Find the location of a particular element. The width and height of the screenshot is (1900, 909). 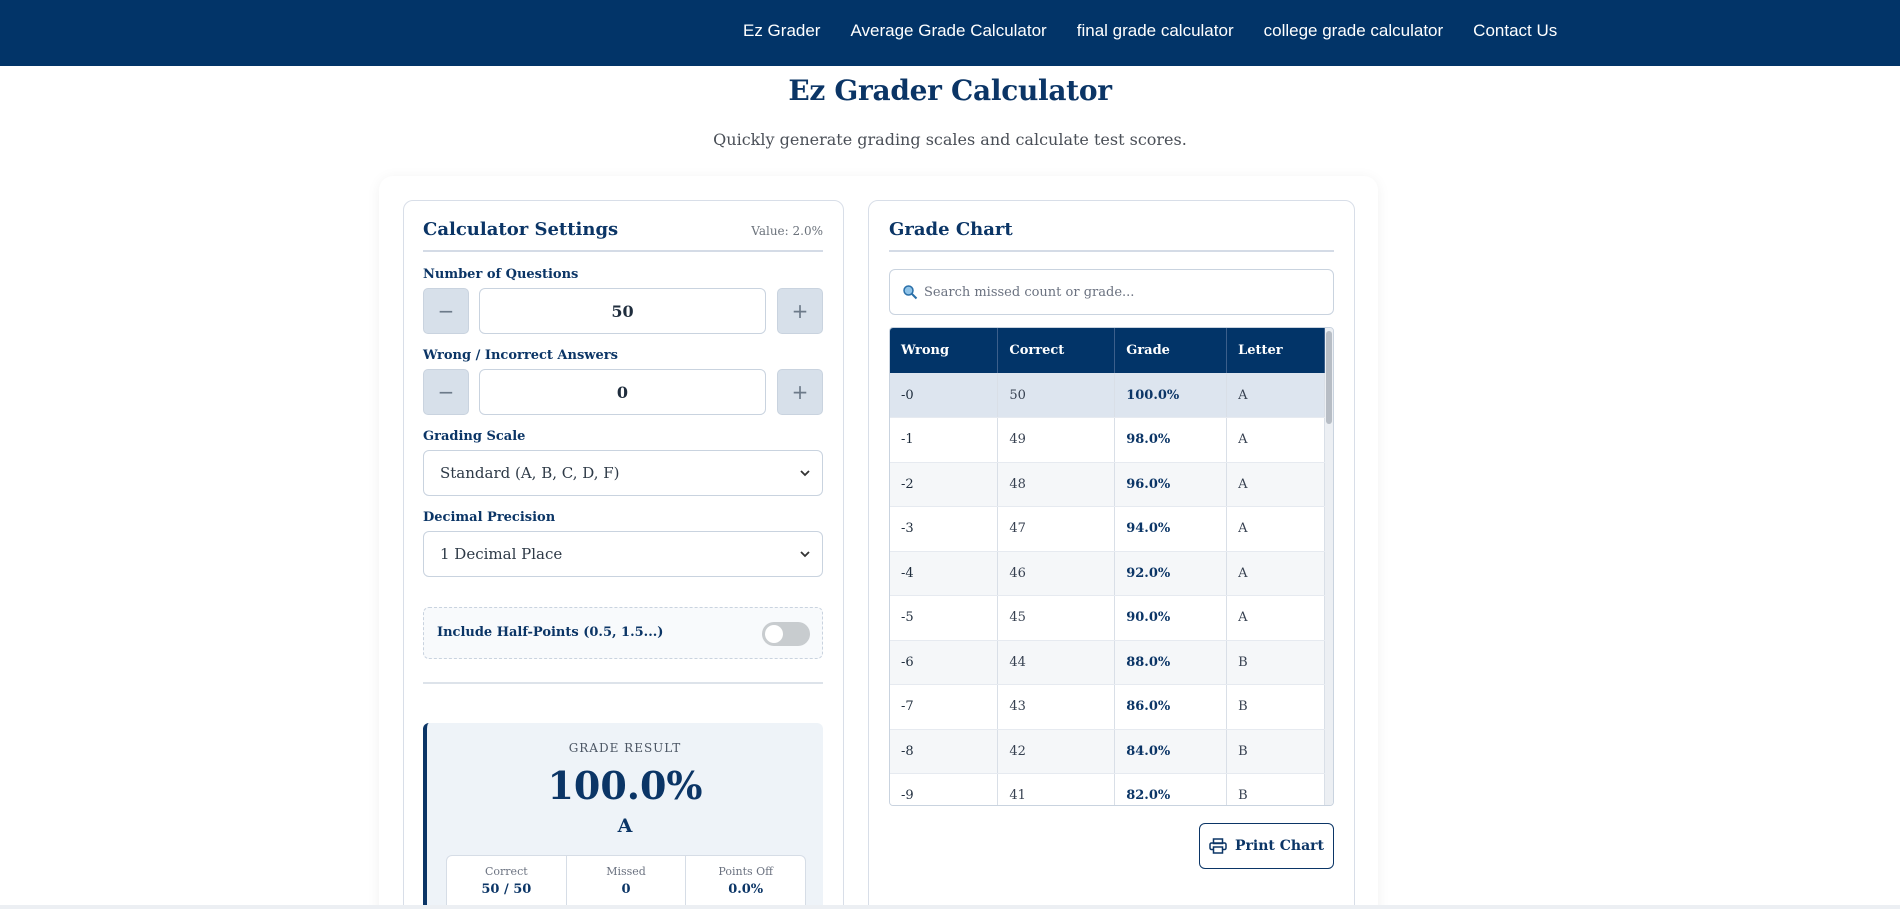

table-row: -2 48 96.0% A is located at coordinates (1107, 484).